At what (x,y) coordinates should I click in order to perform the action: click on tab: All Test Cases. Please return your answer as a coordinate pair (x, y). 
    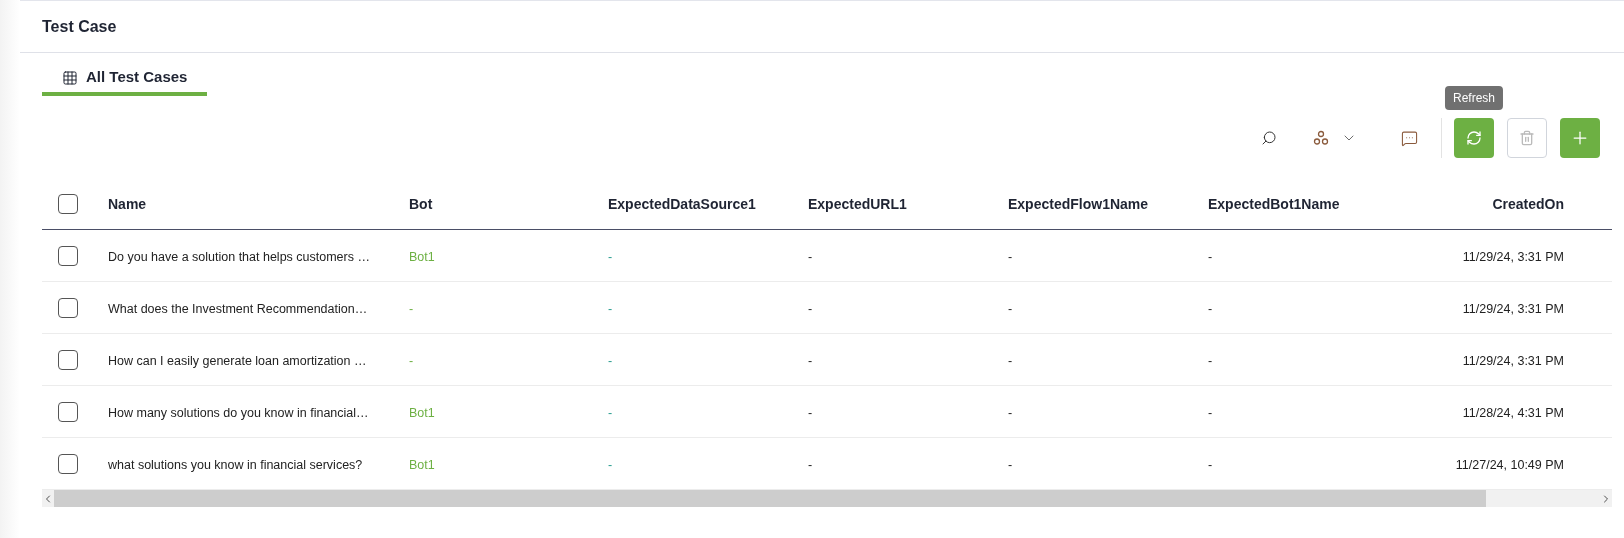
    Looking at the image, I should click on (125, 79).